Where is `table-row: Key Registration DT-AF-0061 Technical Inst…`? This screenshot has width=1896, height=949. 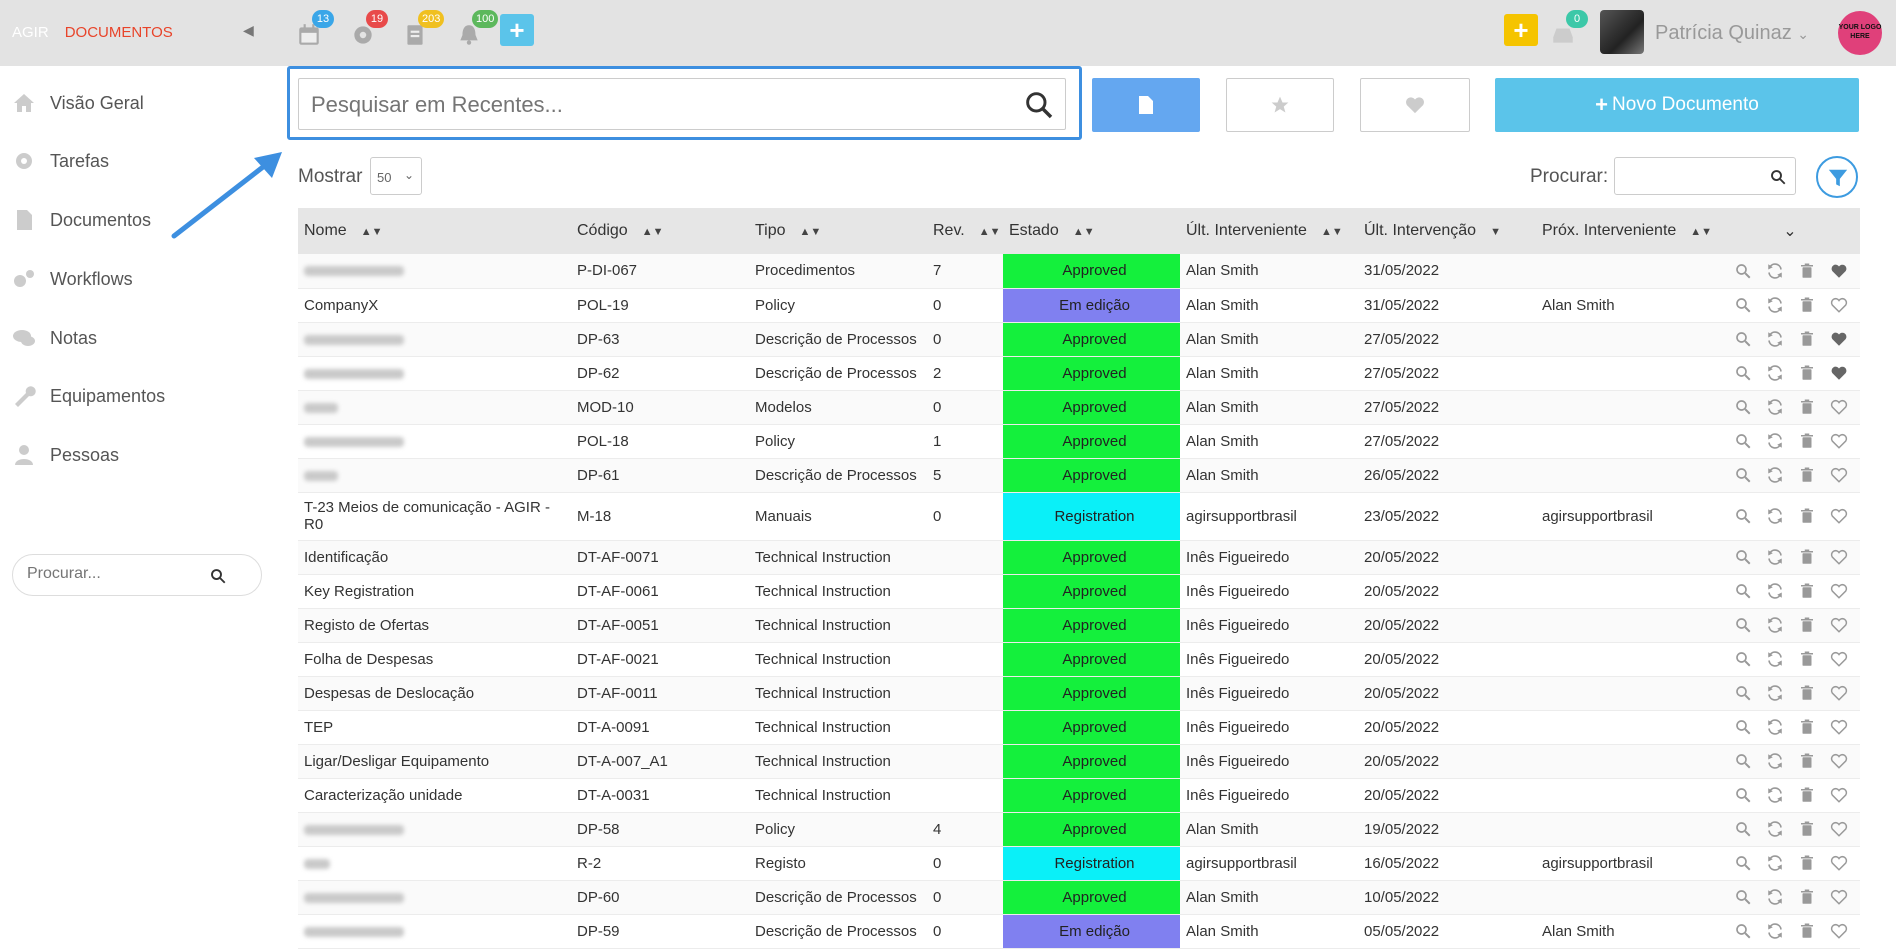
table-row: Key Registration DT-AF-0061 Technical Inst… is located at coordinates (1079, 591).